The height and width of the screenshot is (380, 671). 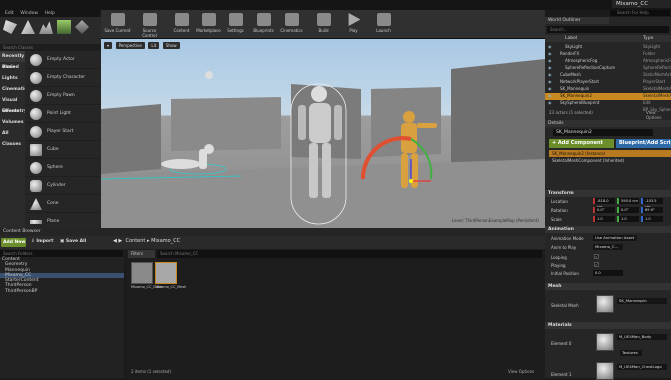 I want to click on scale-y: 1.0, so click(x=628, y=219).